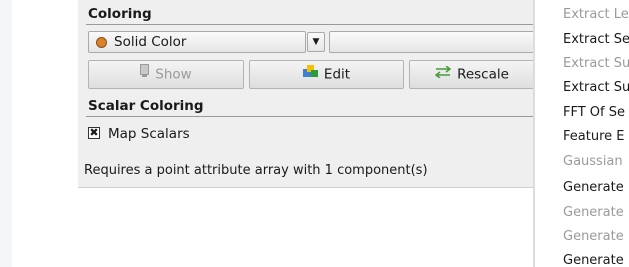 This screenshot has height=267, width=629. I want to click on palette-edit-icon, so click(310, 74).